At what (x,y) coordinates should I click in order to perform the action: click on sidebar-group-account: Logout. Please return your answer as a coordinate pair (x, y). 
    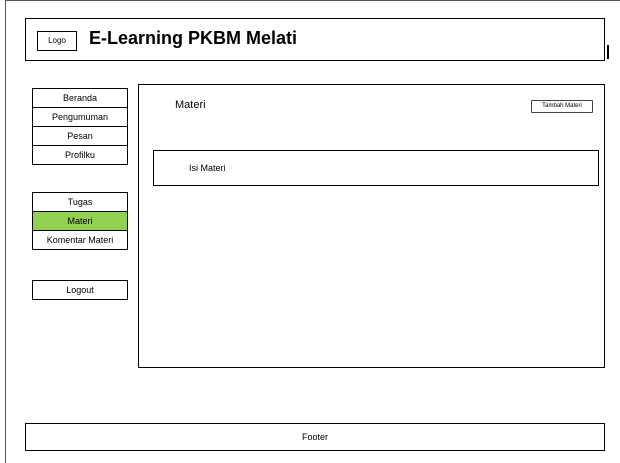
    Looking at the image, I should click on (80, 290).